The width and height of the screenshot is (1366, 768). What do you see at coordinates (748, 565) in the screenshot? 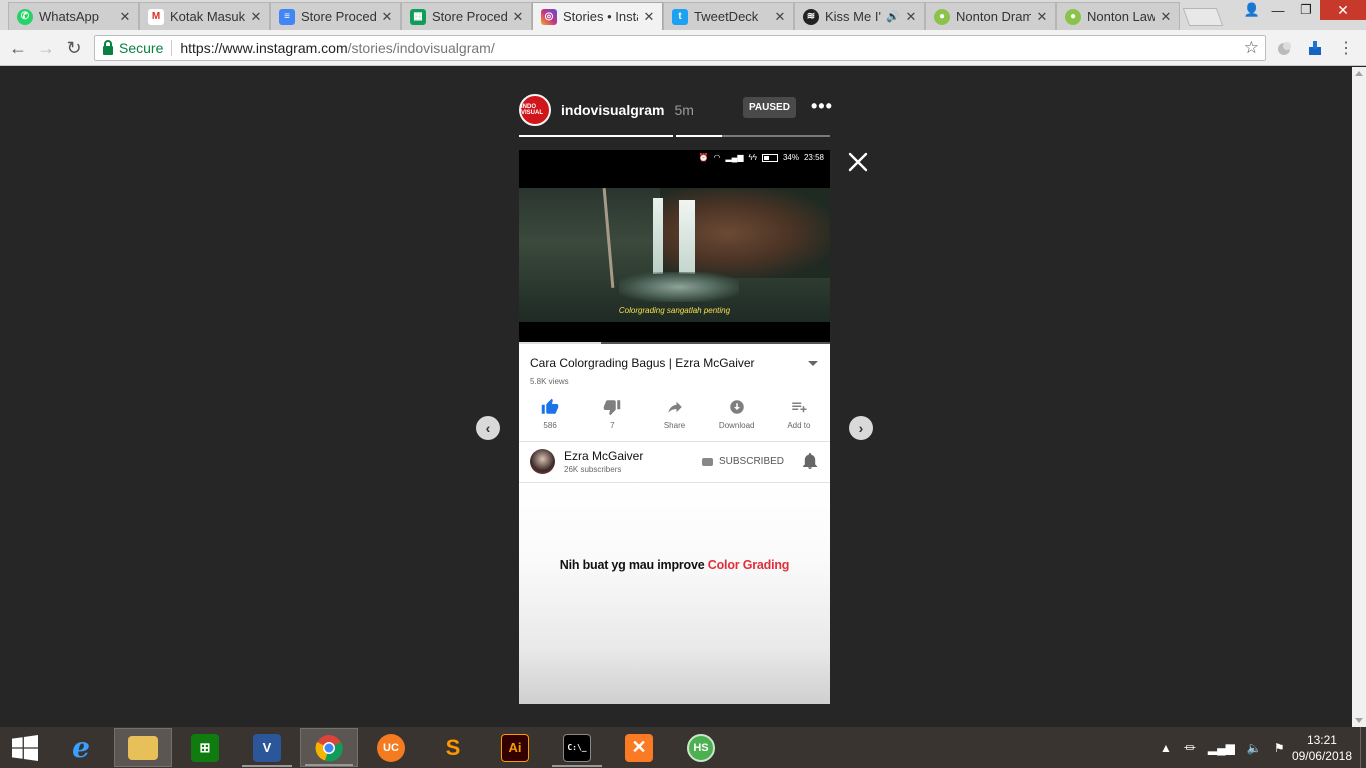
I see `promo-text-highlight: Color Grading` at bounding box center [748, 565].